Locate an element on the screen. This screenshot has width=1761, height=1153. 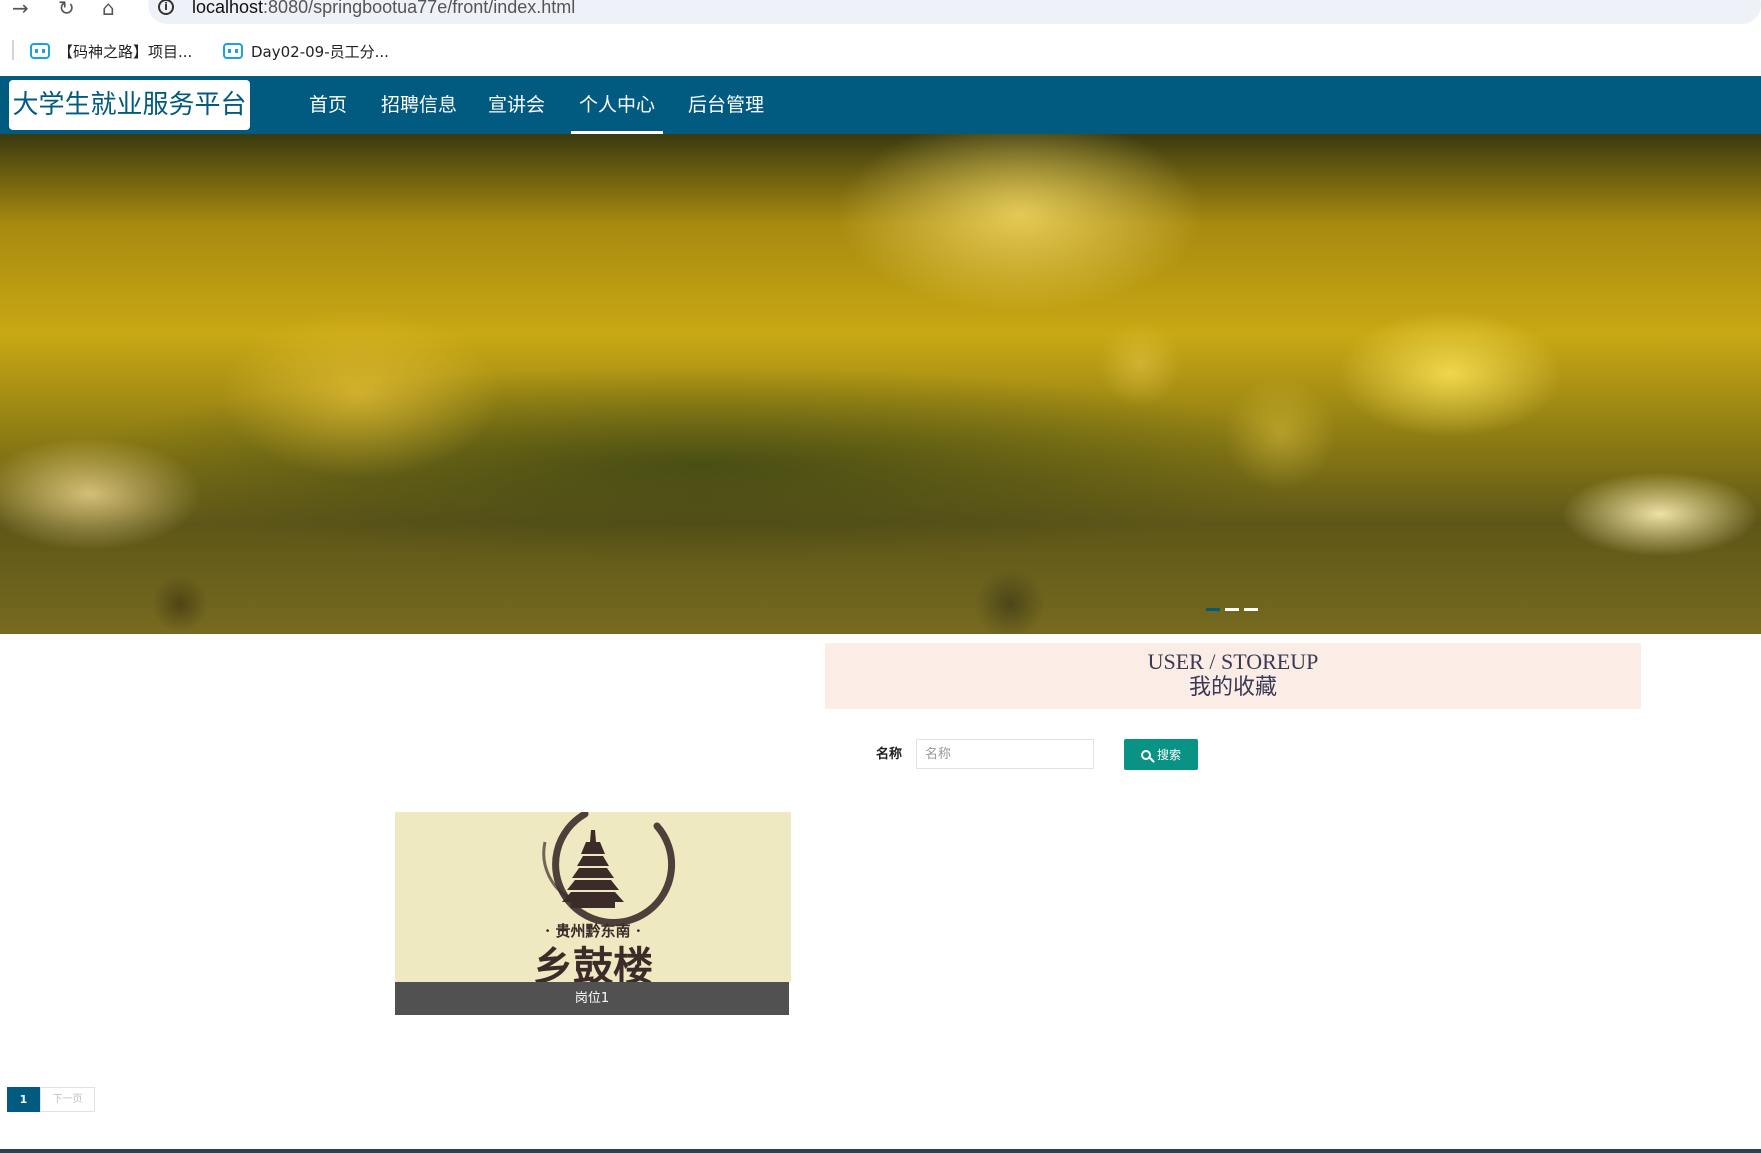
search-button: 搜索 is located at coordinates (1161, 754).